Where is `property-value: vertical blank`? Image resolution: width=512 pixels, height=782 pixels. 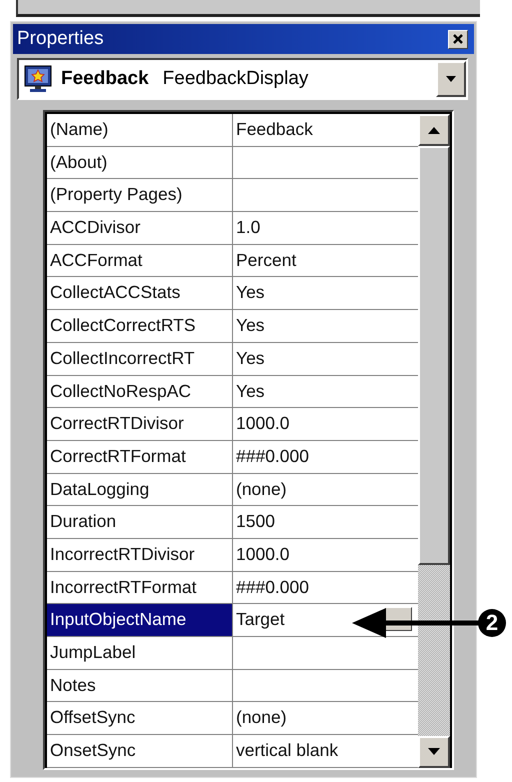 property-value: vertical blank is located at coordinates (325, 751).